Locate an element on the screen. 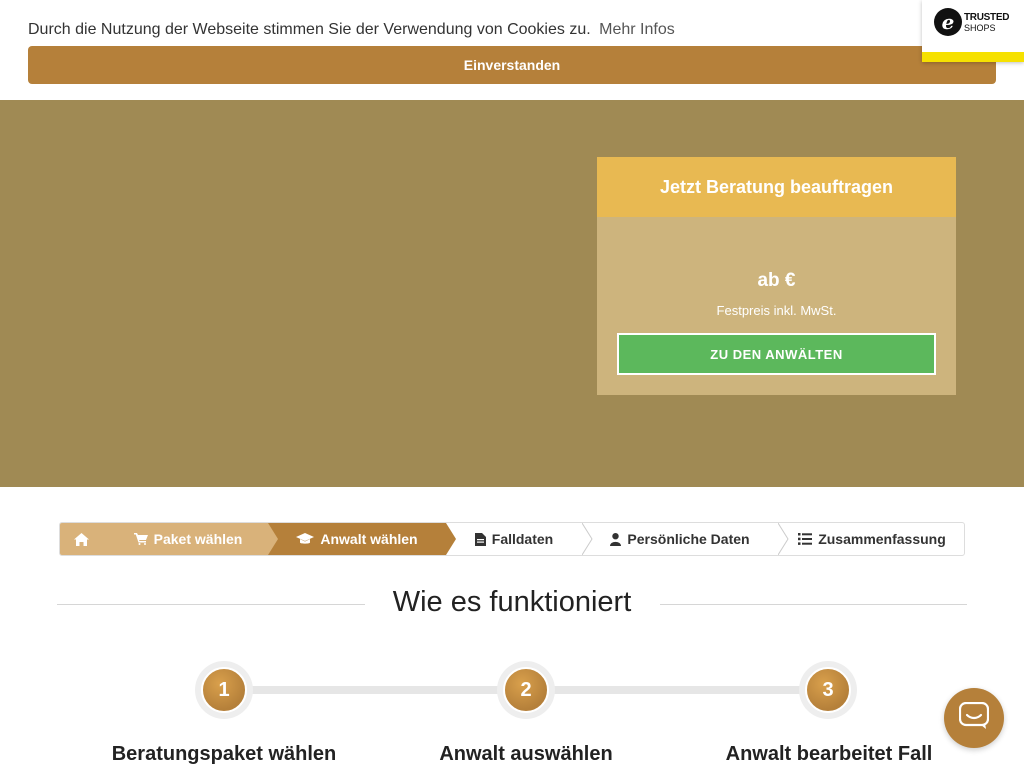  cart-icon is located at coordinates (140, 539).